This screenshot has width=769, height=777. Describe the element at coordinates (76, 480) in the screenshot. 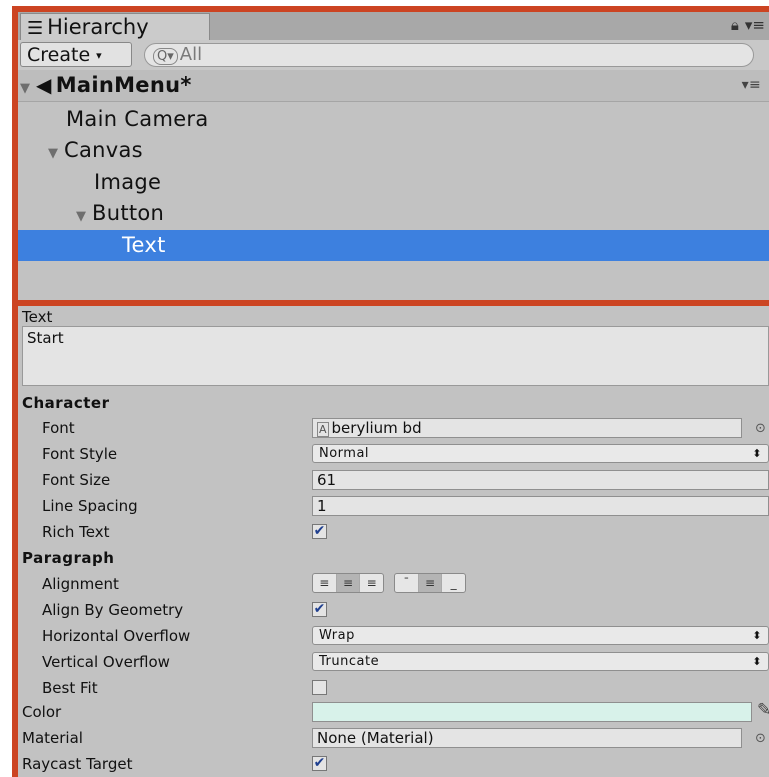

I see `font-size-label: Font Size` at that location.